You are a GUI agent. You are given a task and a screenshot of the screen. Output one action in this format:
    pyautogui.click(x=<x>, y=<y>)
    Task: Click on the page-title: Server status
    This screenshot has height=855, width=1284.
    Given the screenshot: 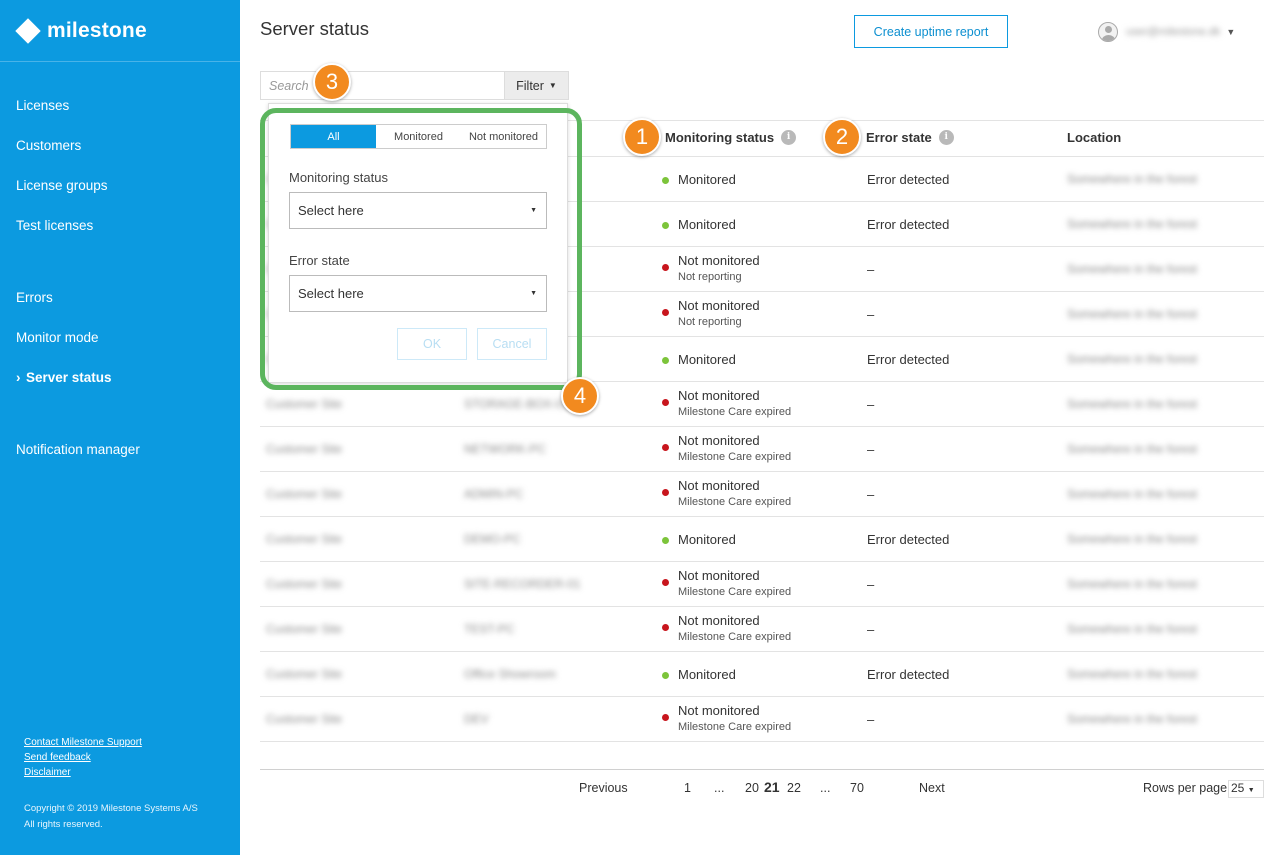 What is the action you would take?
    pyautogui.click(x=314, y=28)
    